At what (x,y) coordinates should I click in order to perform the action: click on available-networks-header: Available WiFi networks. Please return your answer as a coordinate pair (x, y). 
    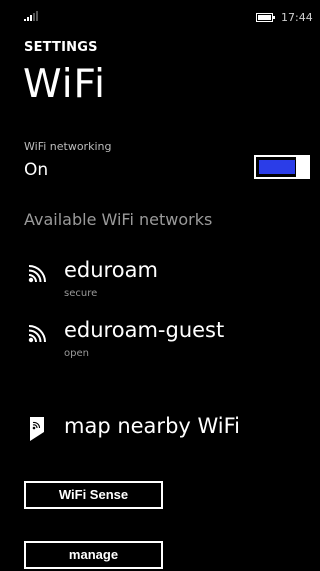
    Looking at the image, I should click on (118, 219).